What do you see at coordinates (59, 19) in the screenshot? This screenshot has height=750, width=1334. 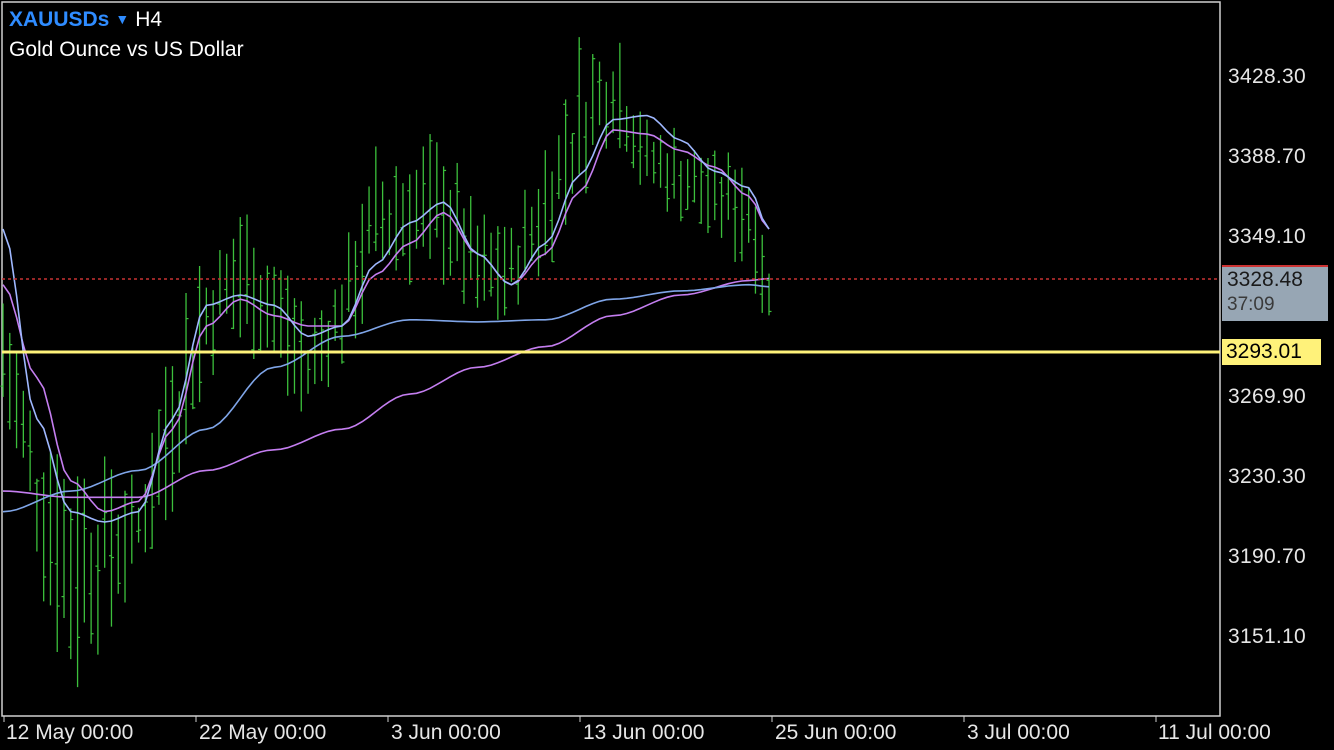 I see `symbol-name: XAUUSDs` at bounding box center [59, 19].